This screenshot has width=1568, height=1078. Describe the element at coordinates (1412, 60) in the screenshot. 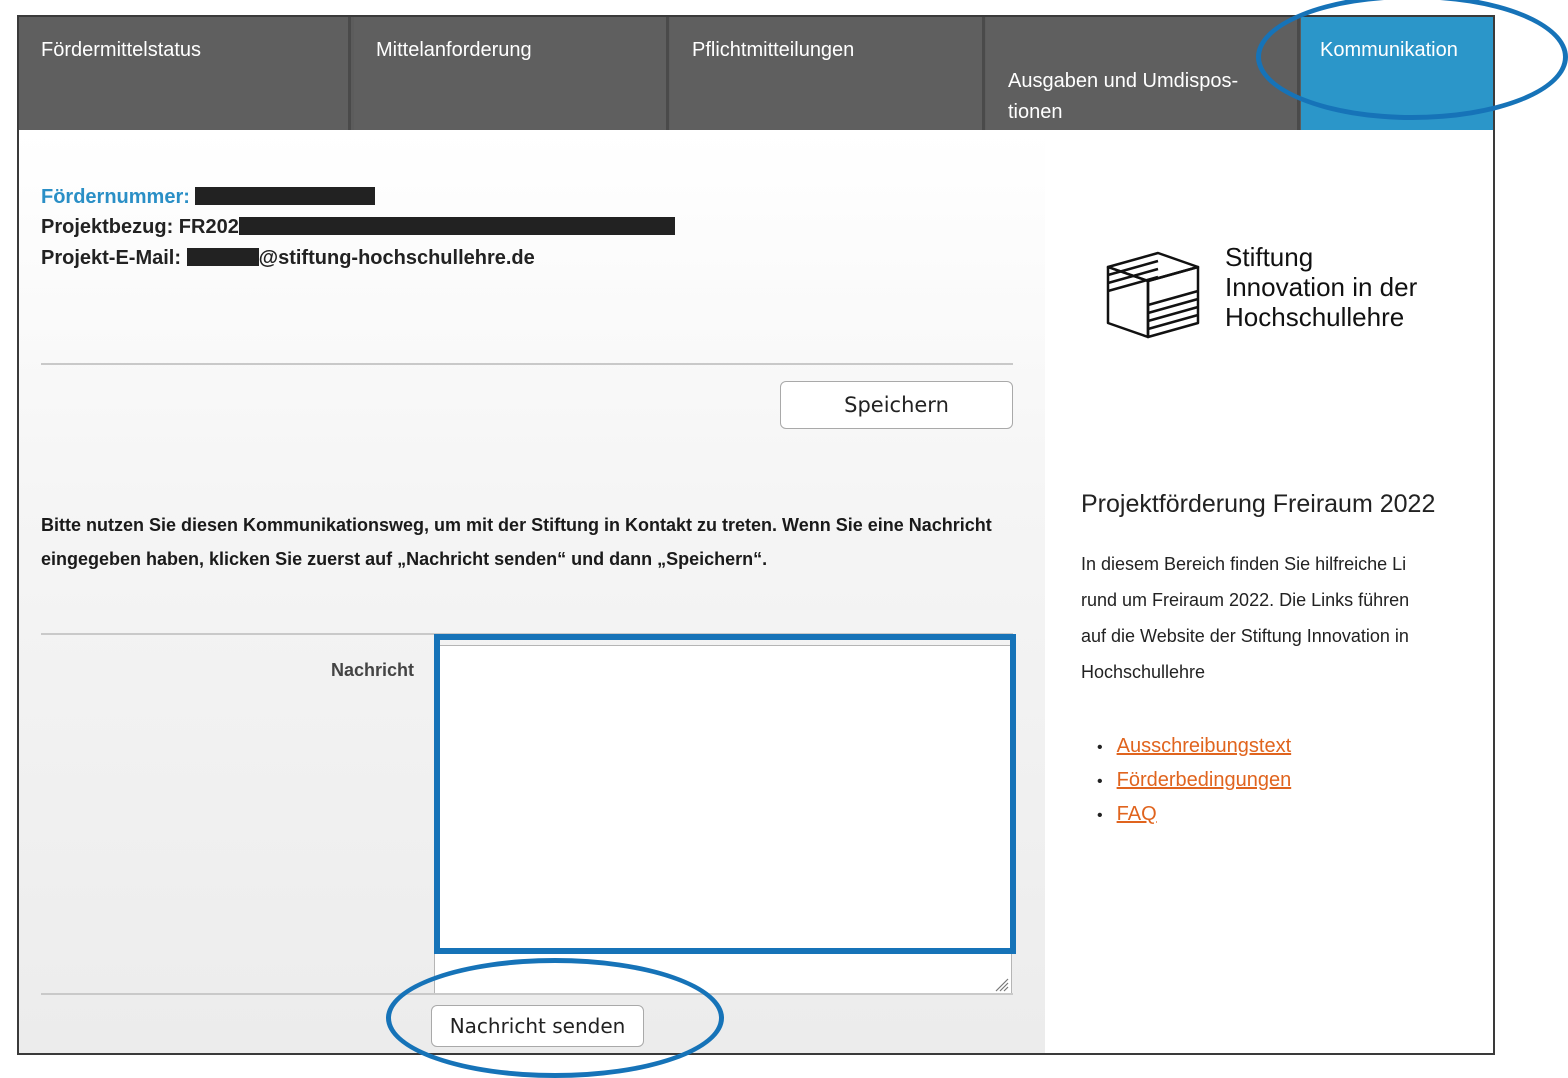

I see `highlight-ring-tab` at that location.